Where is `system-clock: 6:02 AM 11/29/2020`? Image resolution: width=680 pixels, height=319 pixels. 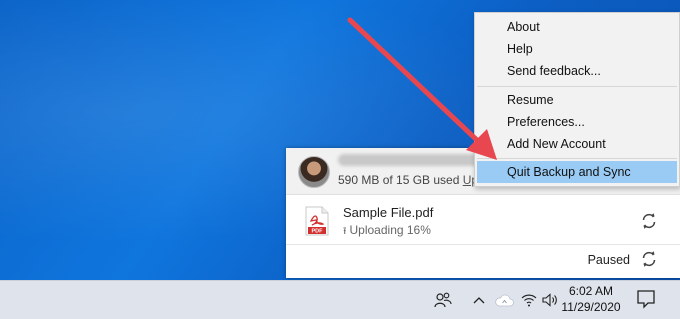 system-clock: 6:02 AM 11/29/2020 is located at coordinates (591, 299).